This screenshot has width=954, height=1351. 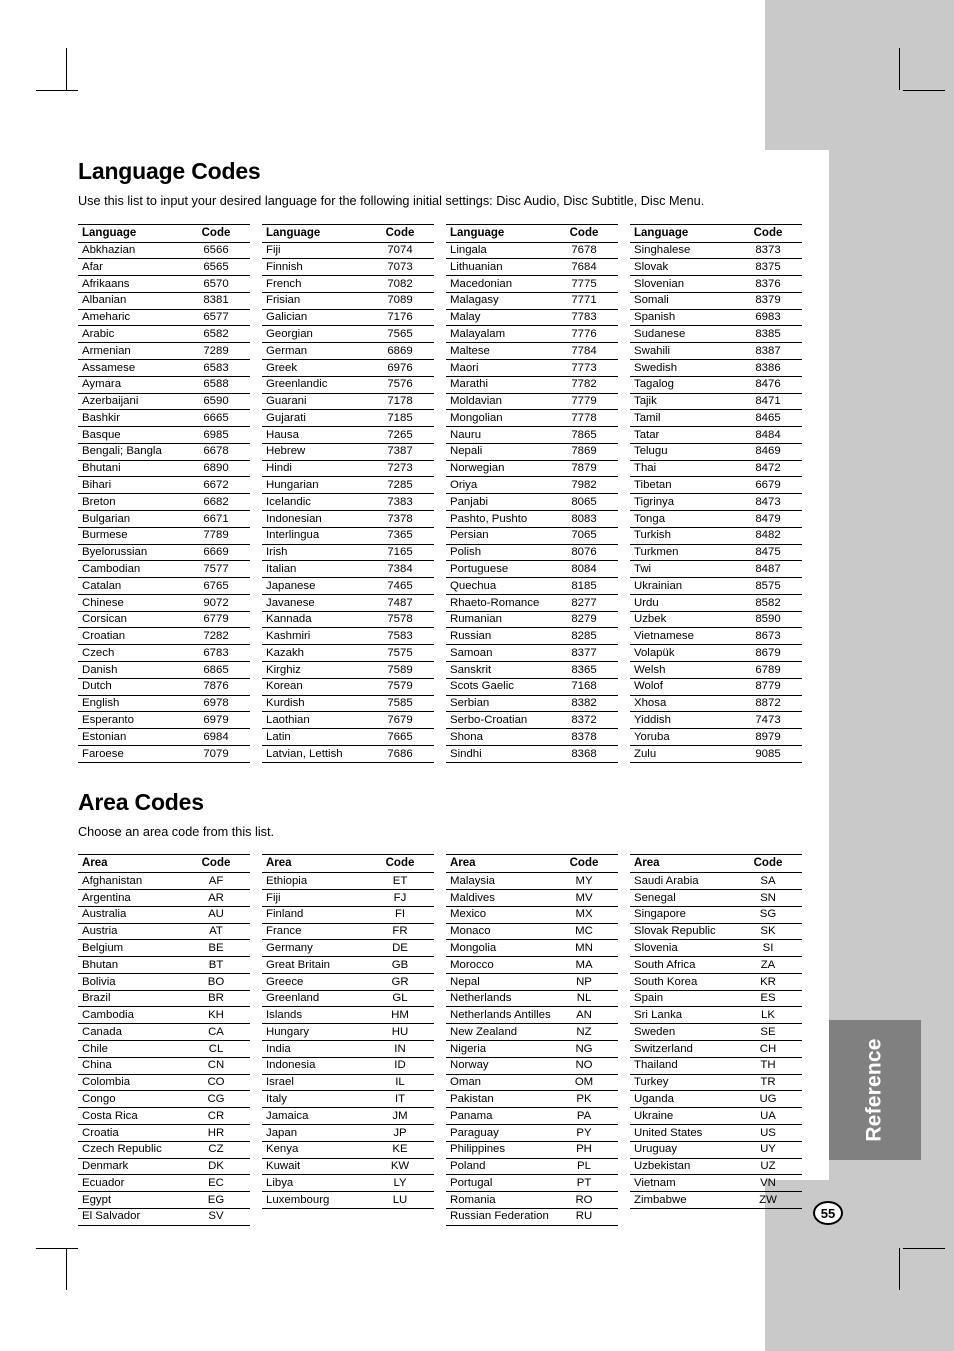 I want to click on area-name-cell: Indonesia, so click(x=318, y=1066).